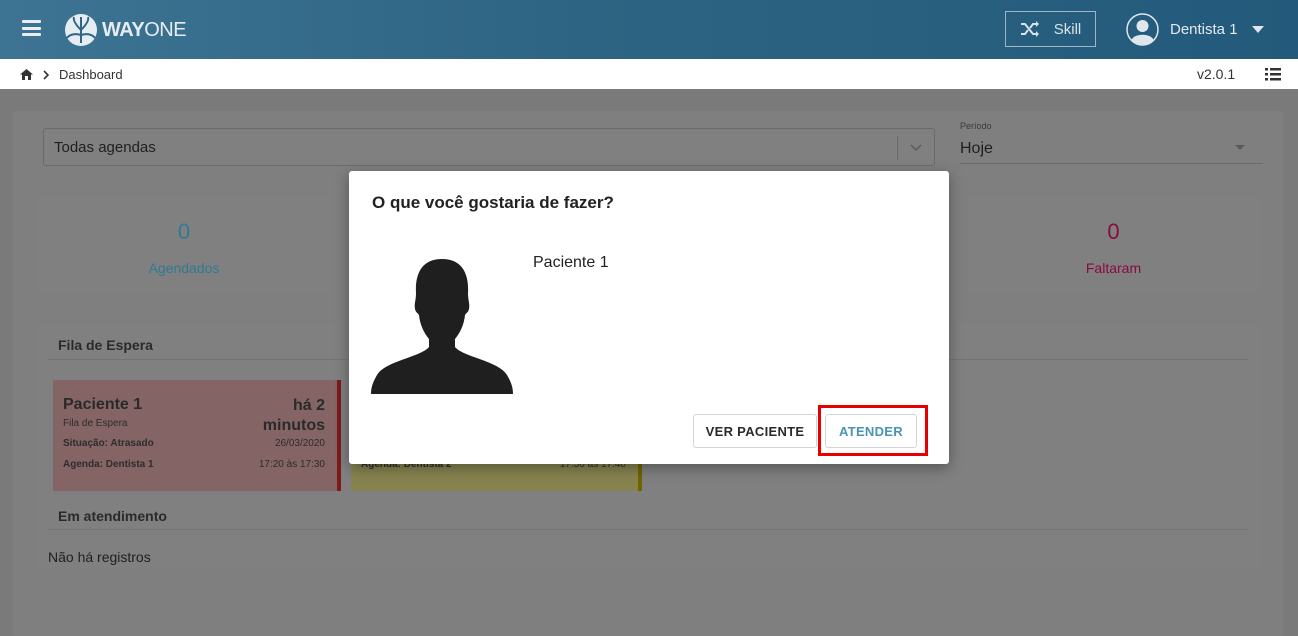 The image size is (1298, 636). What do you see at coordinates (571, 262) in the screenshot?
I see `patient-name: Paciente 1` at bounding box center [571, 262].